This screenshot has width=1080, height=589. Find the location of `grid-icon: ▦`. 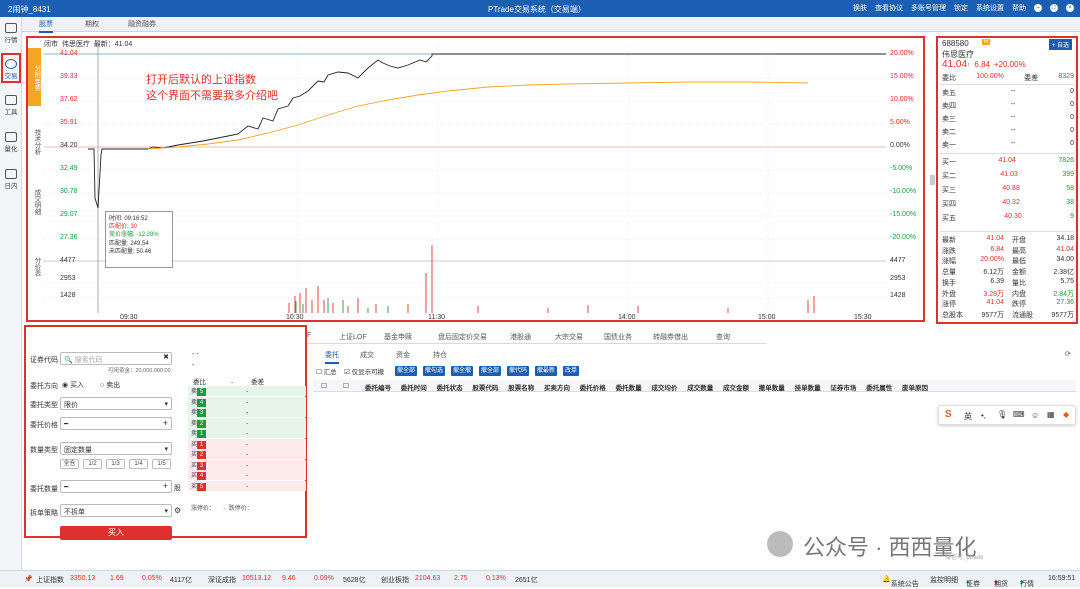

grid-icon: ▦ is located at coordinates (1051, 414).